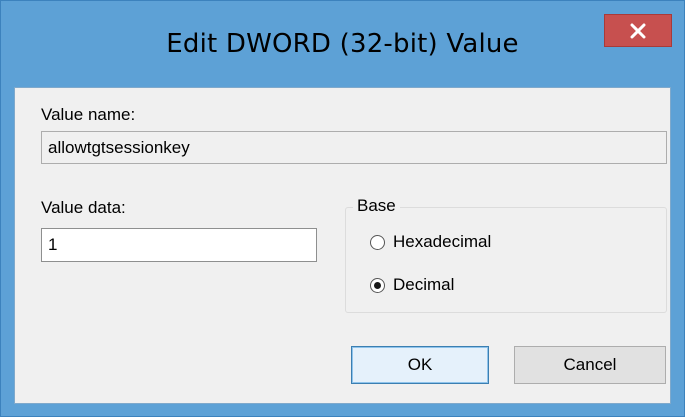  I want to click on close-icon, so click(638, 30).